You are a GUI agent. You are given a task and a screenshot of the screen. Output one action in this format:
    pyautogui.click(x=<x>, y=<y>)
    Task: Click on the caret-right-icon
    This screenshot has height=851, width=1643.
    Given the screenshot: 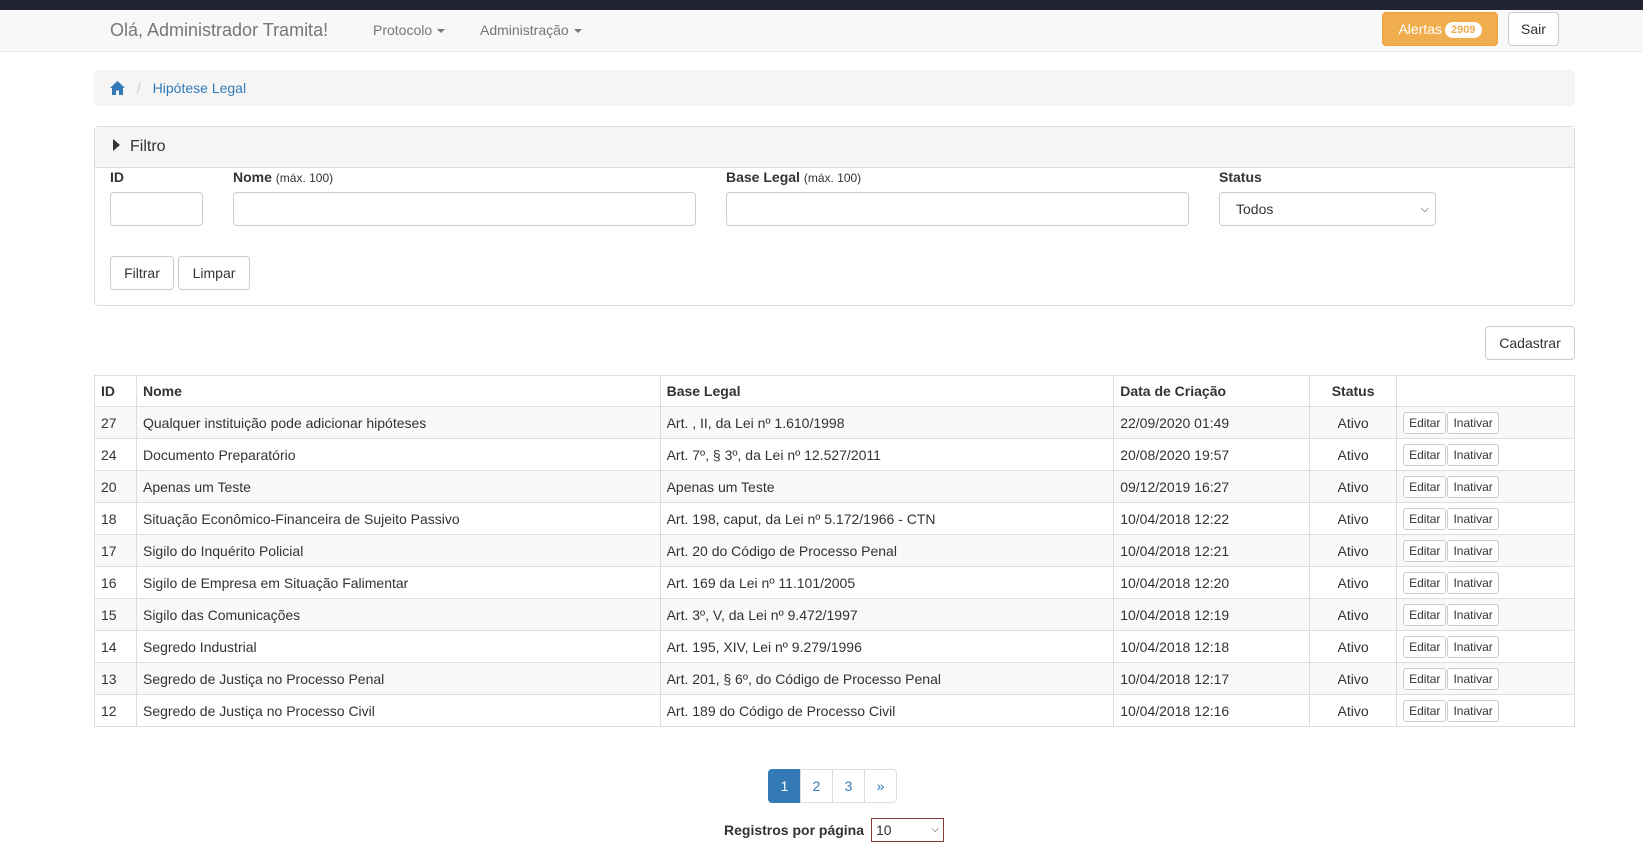 What is the action you would take?
    pyautogui.click(x=116, y=145)
    